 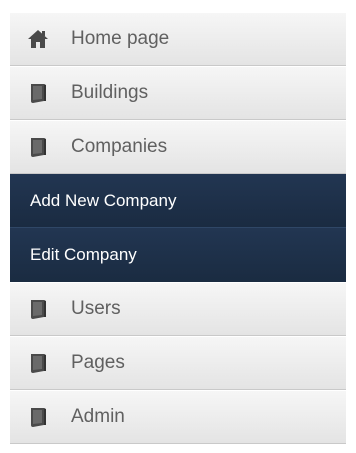 What do you see at coordinates (110, 92) in the screenshot?
I see `menu-item-label: Buildings` at bounding box center [110, 92].